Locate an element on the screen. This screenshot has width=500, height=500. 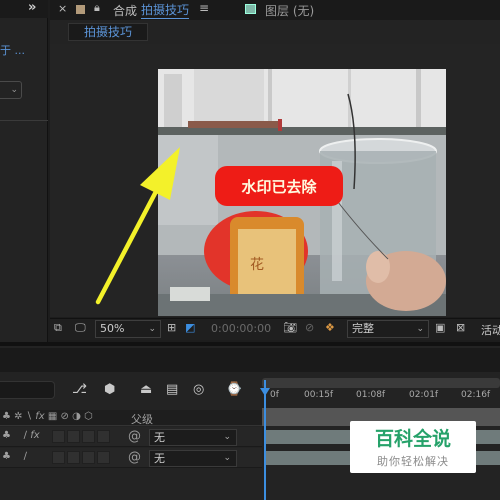
show-snapshot-icon: ⊘ is located at coordinates (309, 327).